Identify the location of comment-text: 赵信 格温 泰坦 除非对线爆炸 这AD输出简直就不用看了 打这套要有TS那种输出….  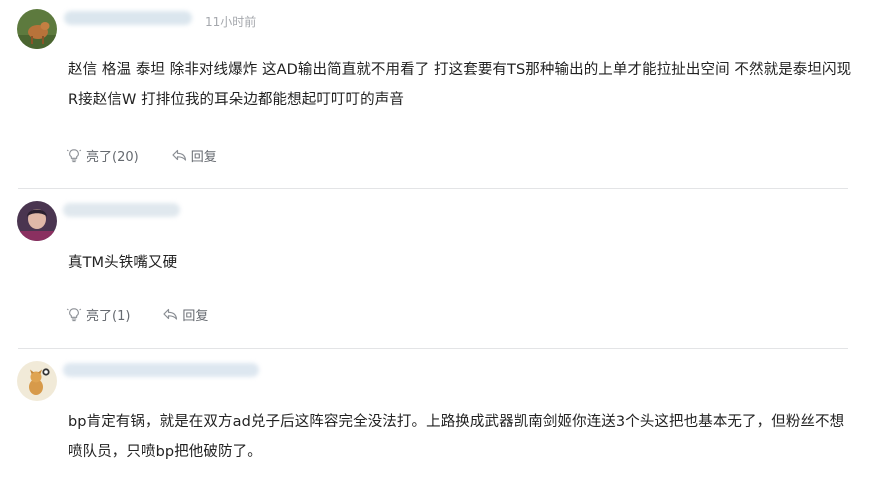
(460, 85).